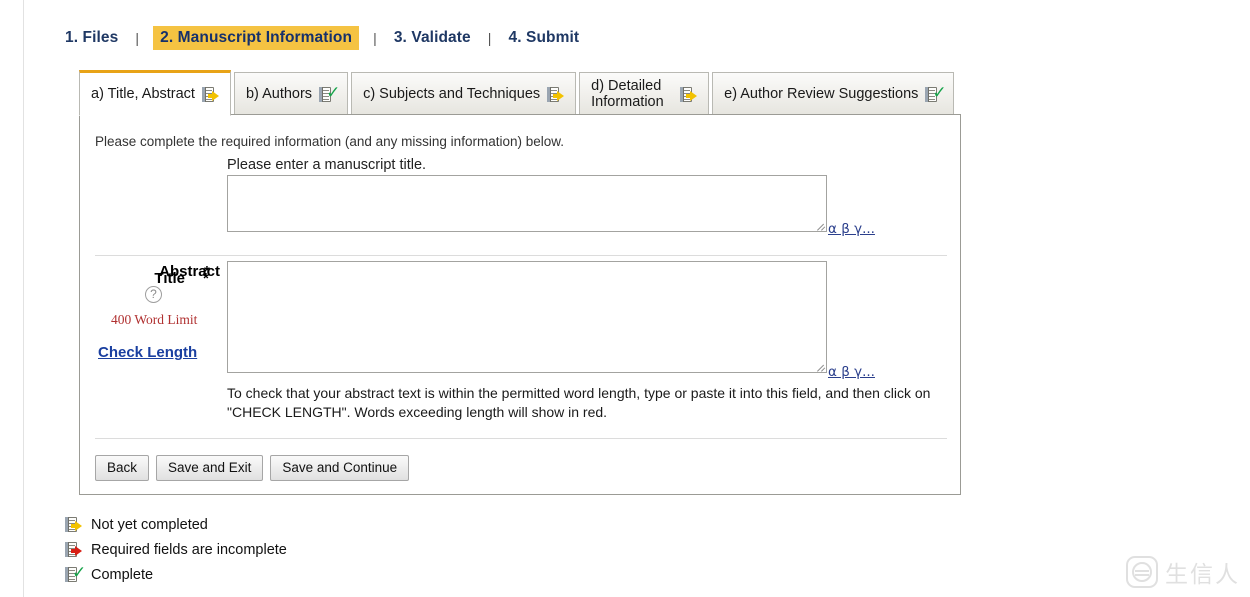 Image resolution: width=1250 pixels, height=597 pixels. What do you see at coordinates (189, 271) in the screenshot?
I see `abstract-field-label: Abstract` at bounding box center [189, 271].